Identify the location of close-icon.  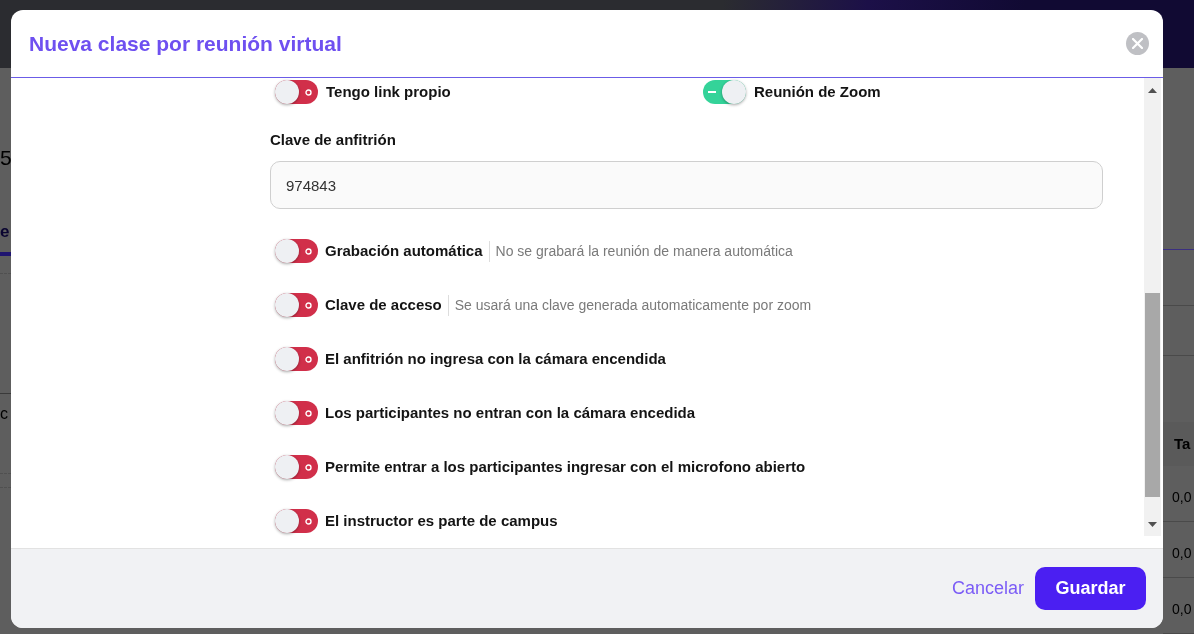
(1137, 43).